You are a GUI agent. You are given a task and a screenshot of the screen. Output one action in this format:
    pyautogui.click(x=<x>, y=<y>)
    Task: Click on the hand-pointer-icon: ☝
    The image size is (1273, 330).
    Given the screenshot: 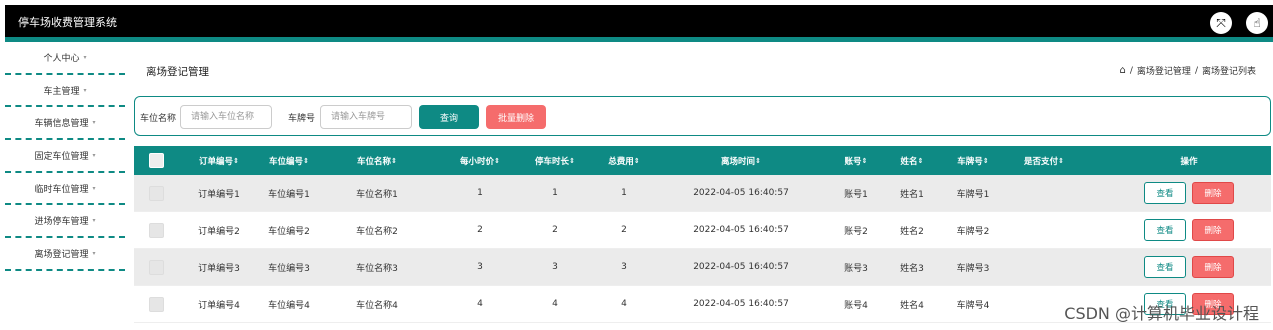 What is the action you would take?
    pyautogui.click(x=1257, y=23)
    